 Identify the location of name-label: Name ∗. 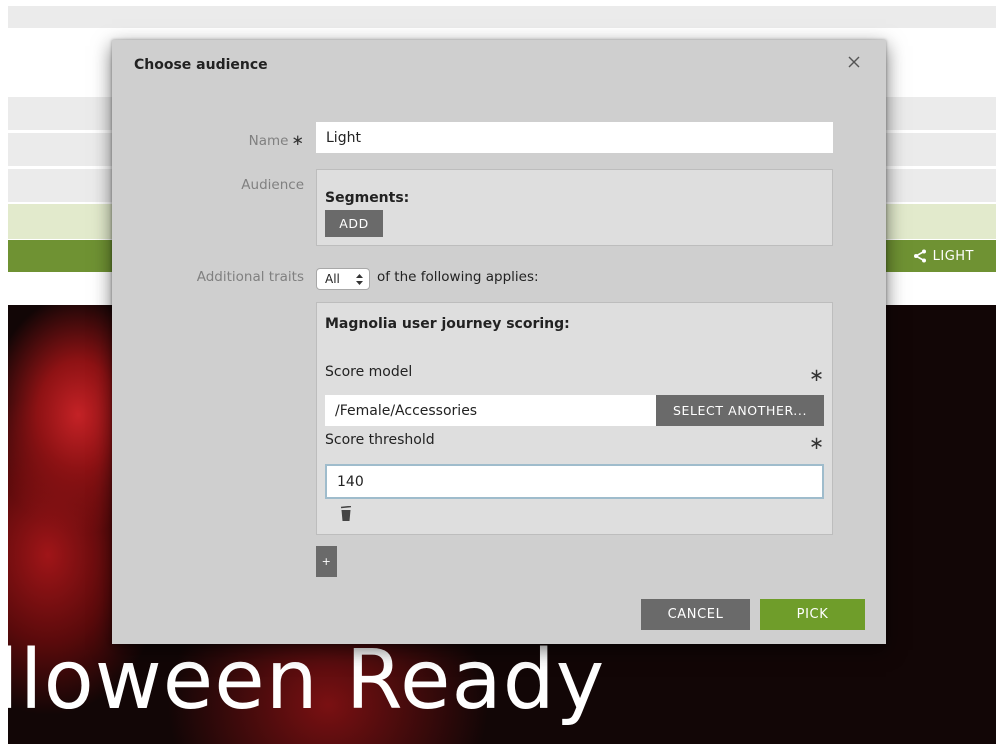
(276, 140).